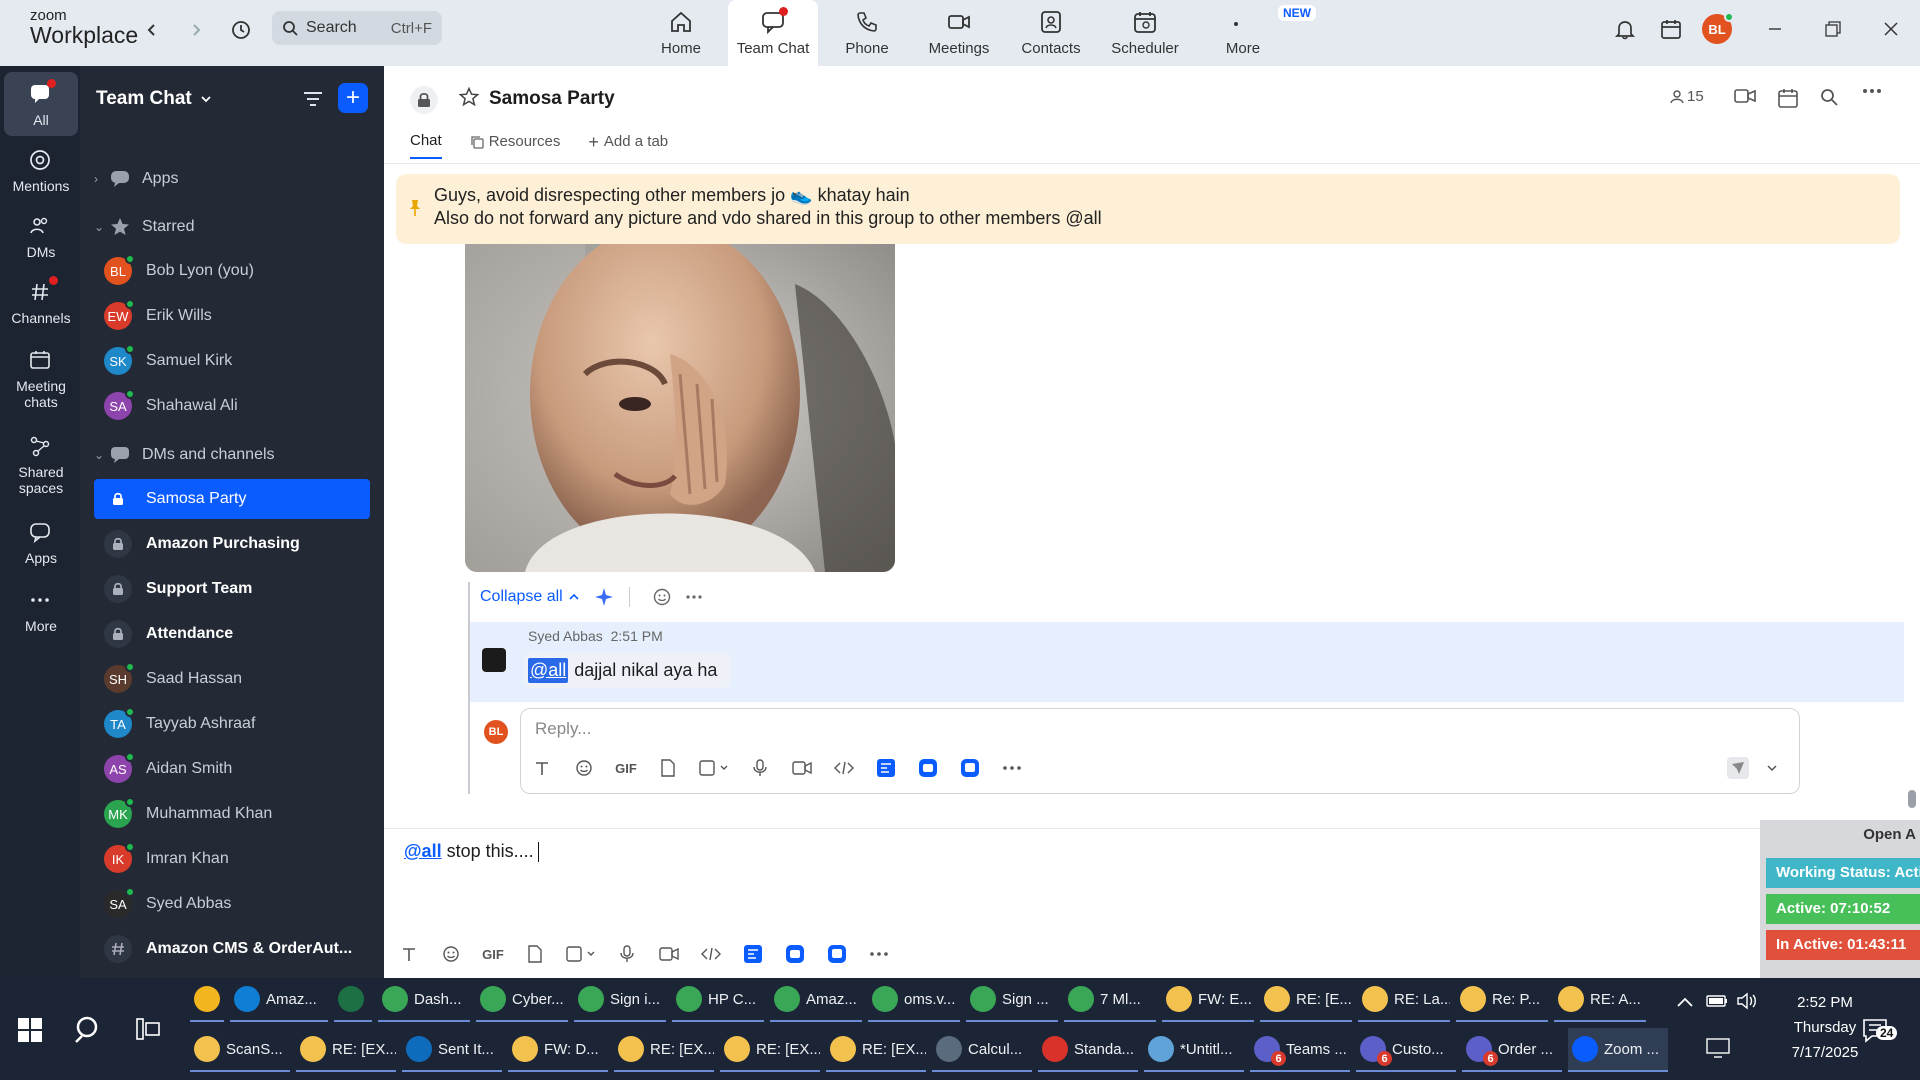 The height and width of the screenshot is (1080, 1920). I want to click on send-options-chevron-icon, so click(1772, 768).